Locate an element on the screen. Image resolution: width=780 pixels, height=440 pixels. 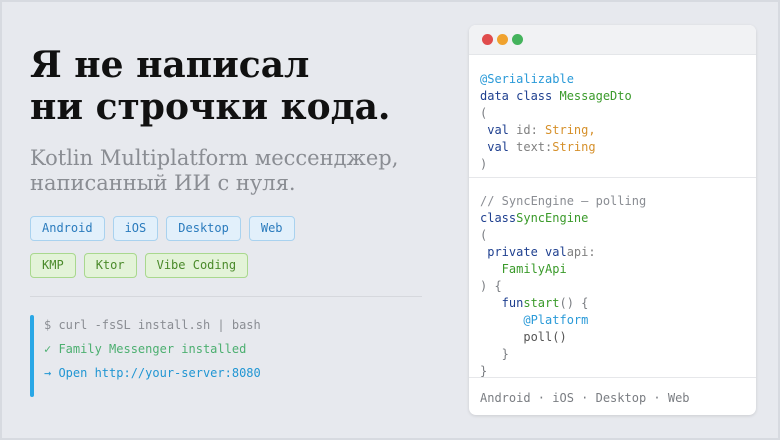
tag-kmp: KMP is located at coordinates (53, 265).